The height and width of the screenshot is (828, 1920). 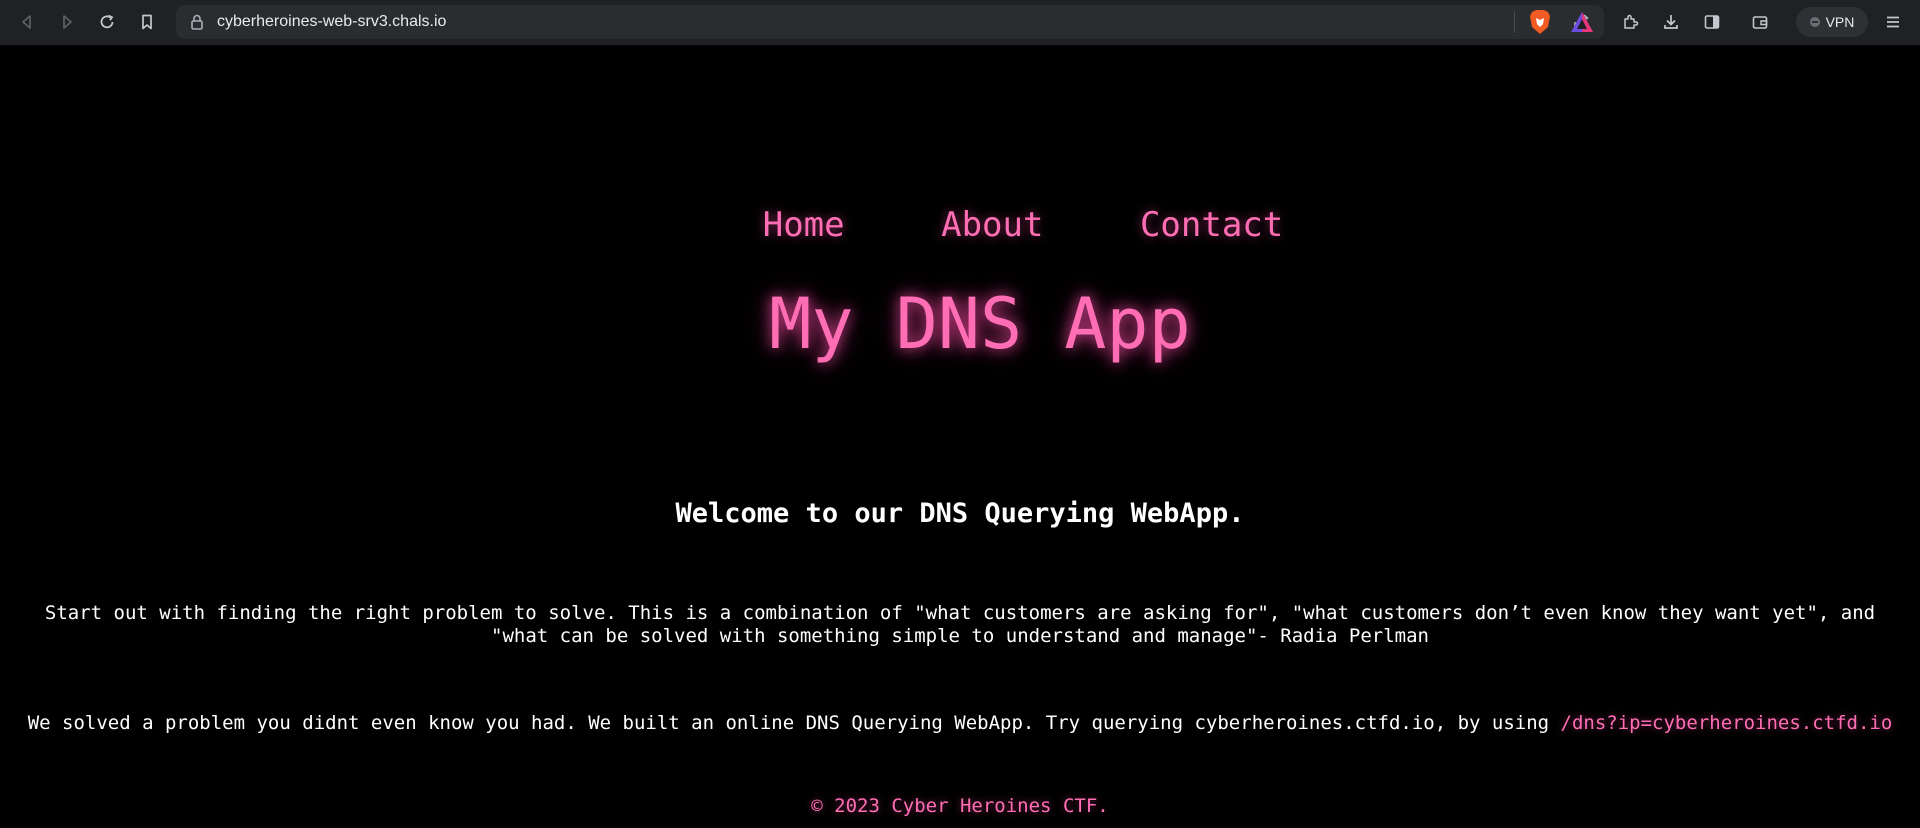 I want to click on back-icon, so click(x=27, y=22).